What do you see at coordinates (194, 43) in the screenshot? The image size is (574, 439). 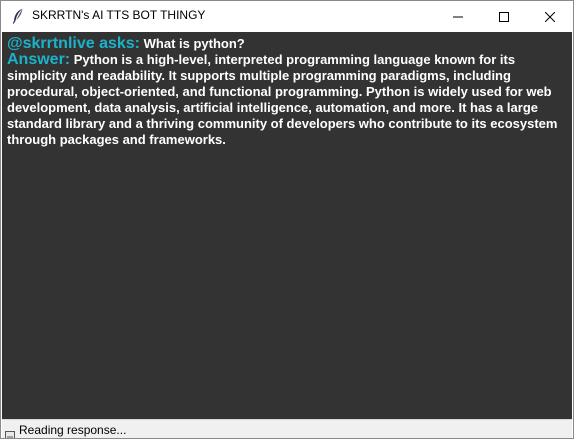 I see `question-text: What is python?` at bounding box center [194, 43].